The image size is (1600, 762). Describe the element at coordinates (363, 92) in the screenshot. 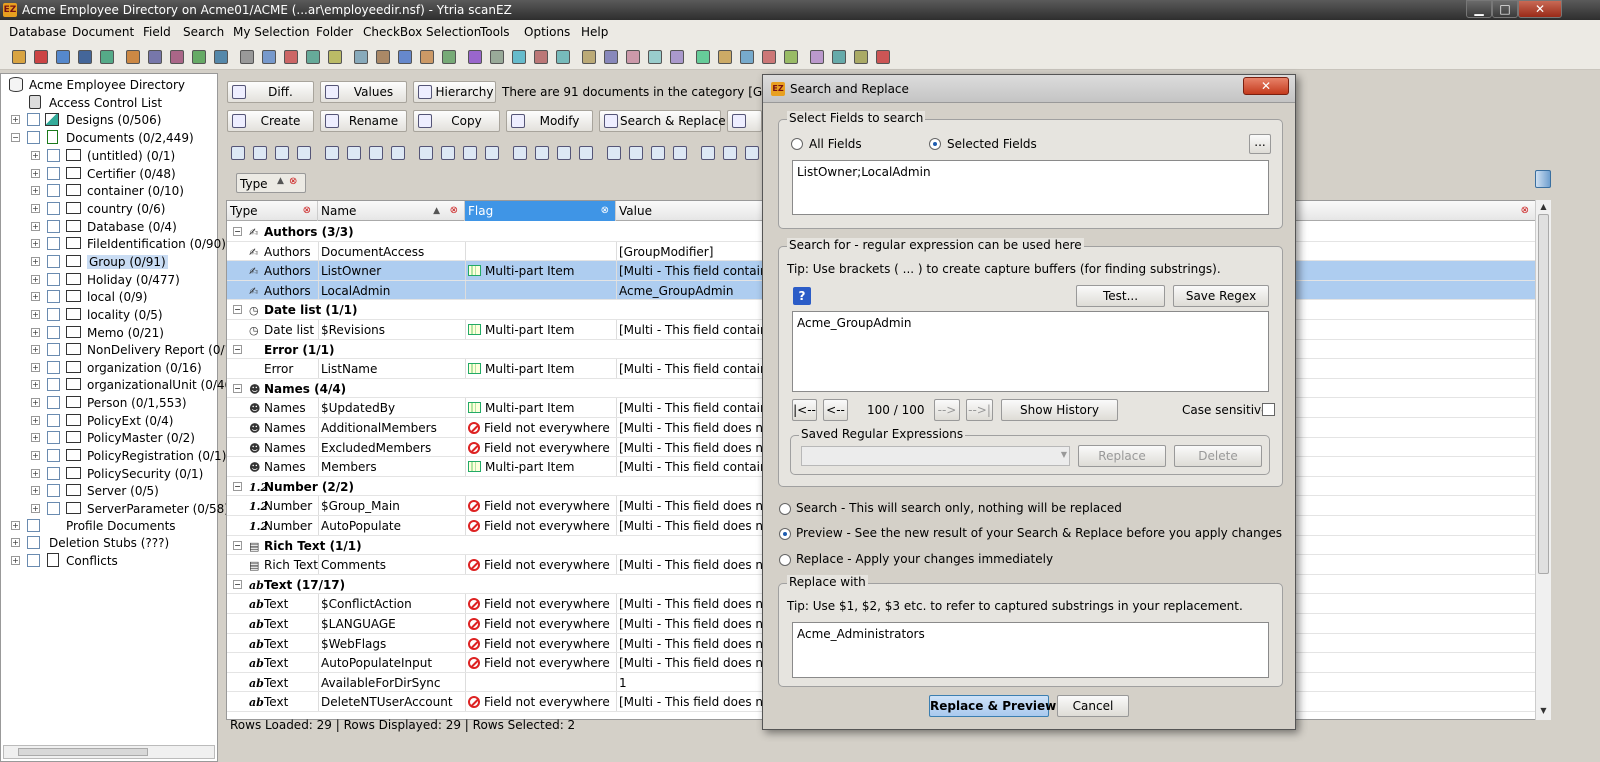

I see `values-button: Values` at that location.